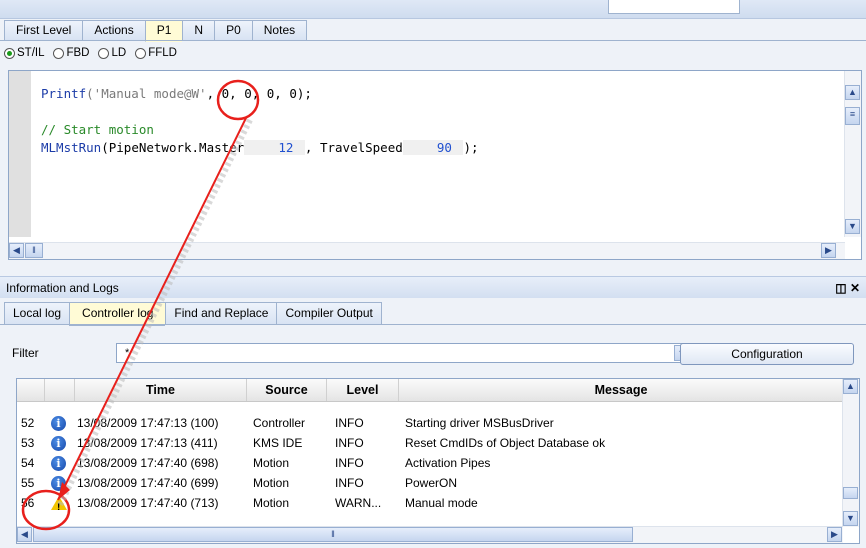 The width and height of the screenshot is (866, 548). I want to click on header-icon, so click(60, 390).